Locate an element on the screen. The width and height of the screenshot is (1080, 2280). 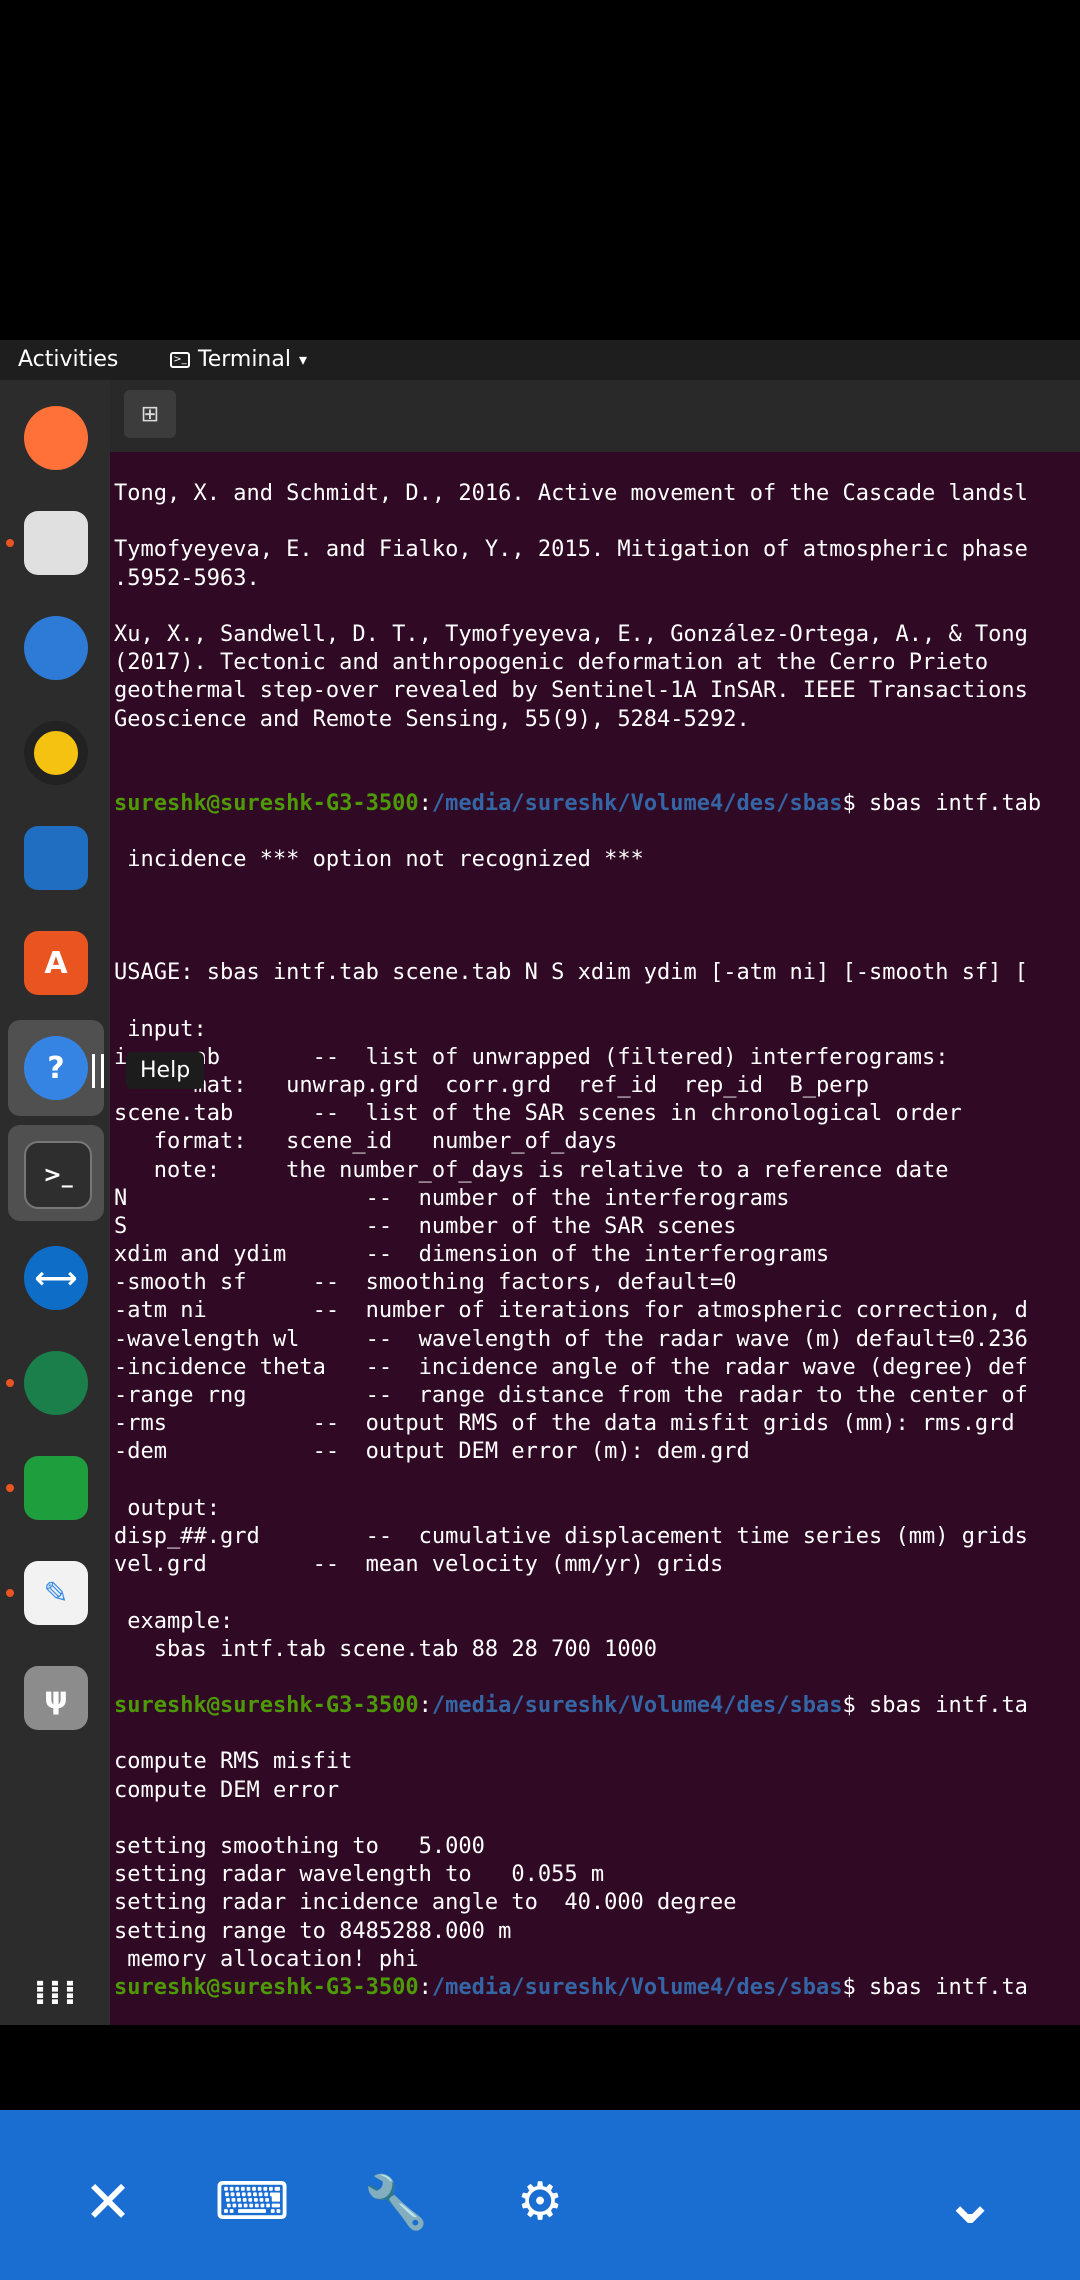
libreoffice-writer-icon is located at coordinates (56, 858).